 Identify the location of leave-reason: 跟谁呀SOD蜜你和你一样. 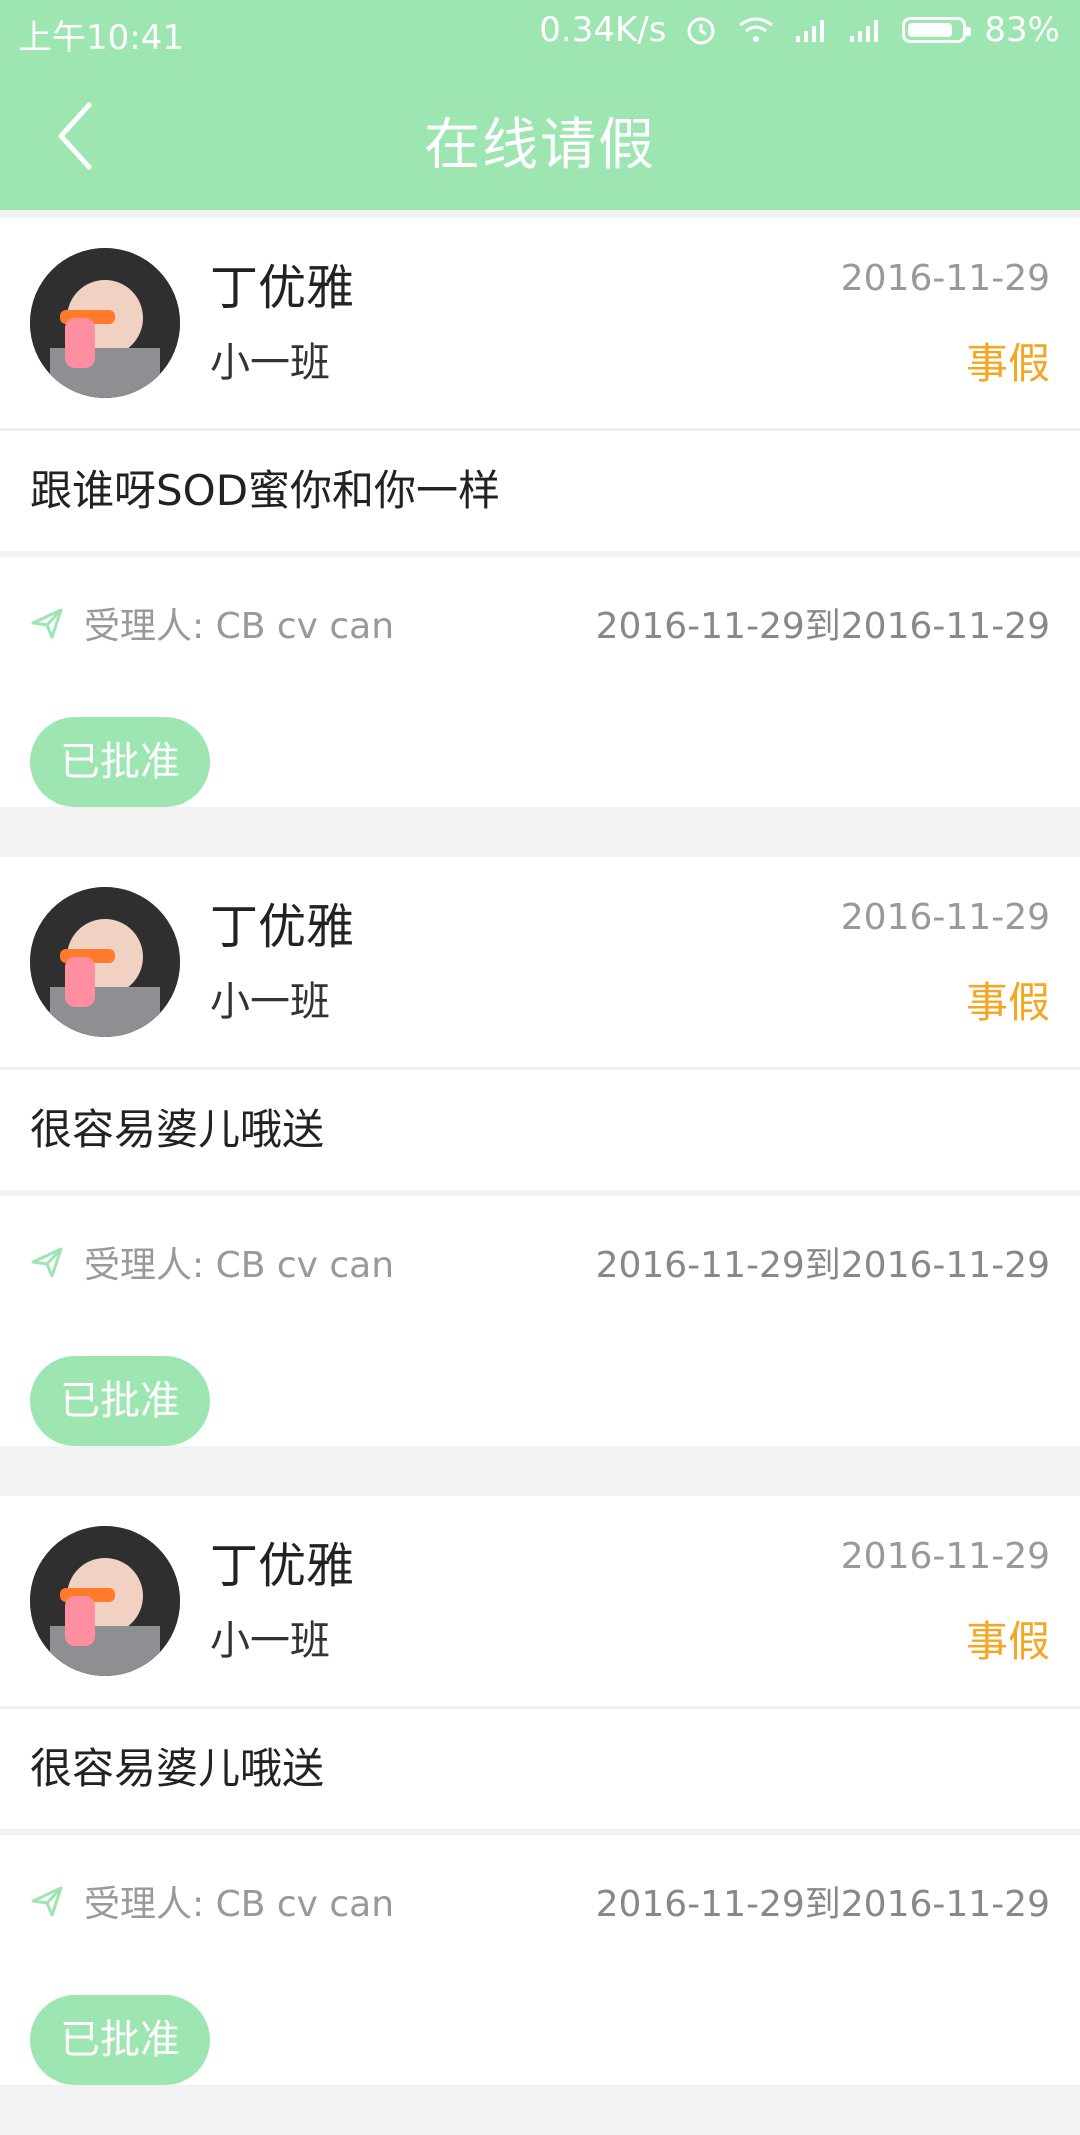
(540, 494).